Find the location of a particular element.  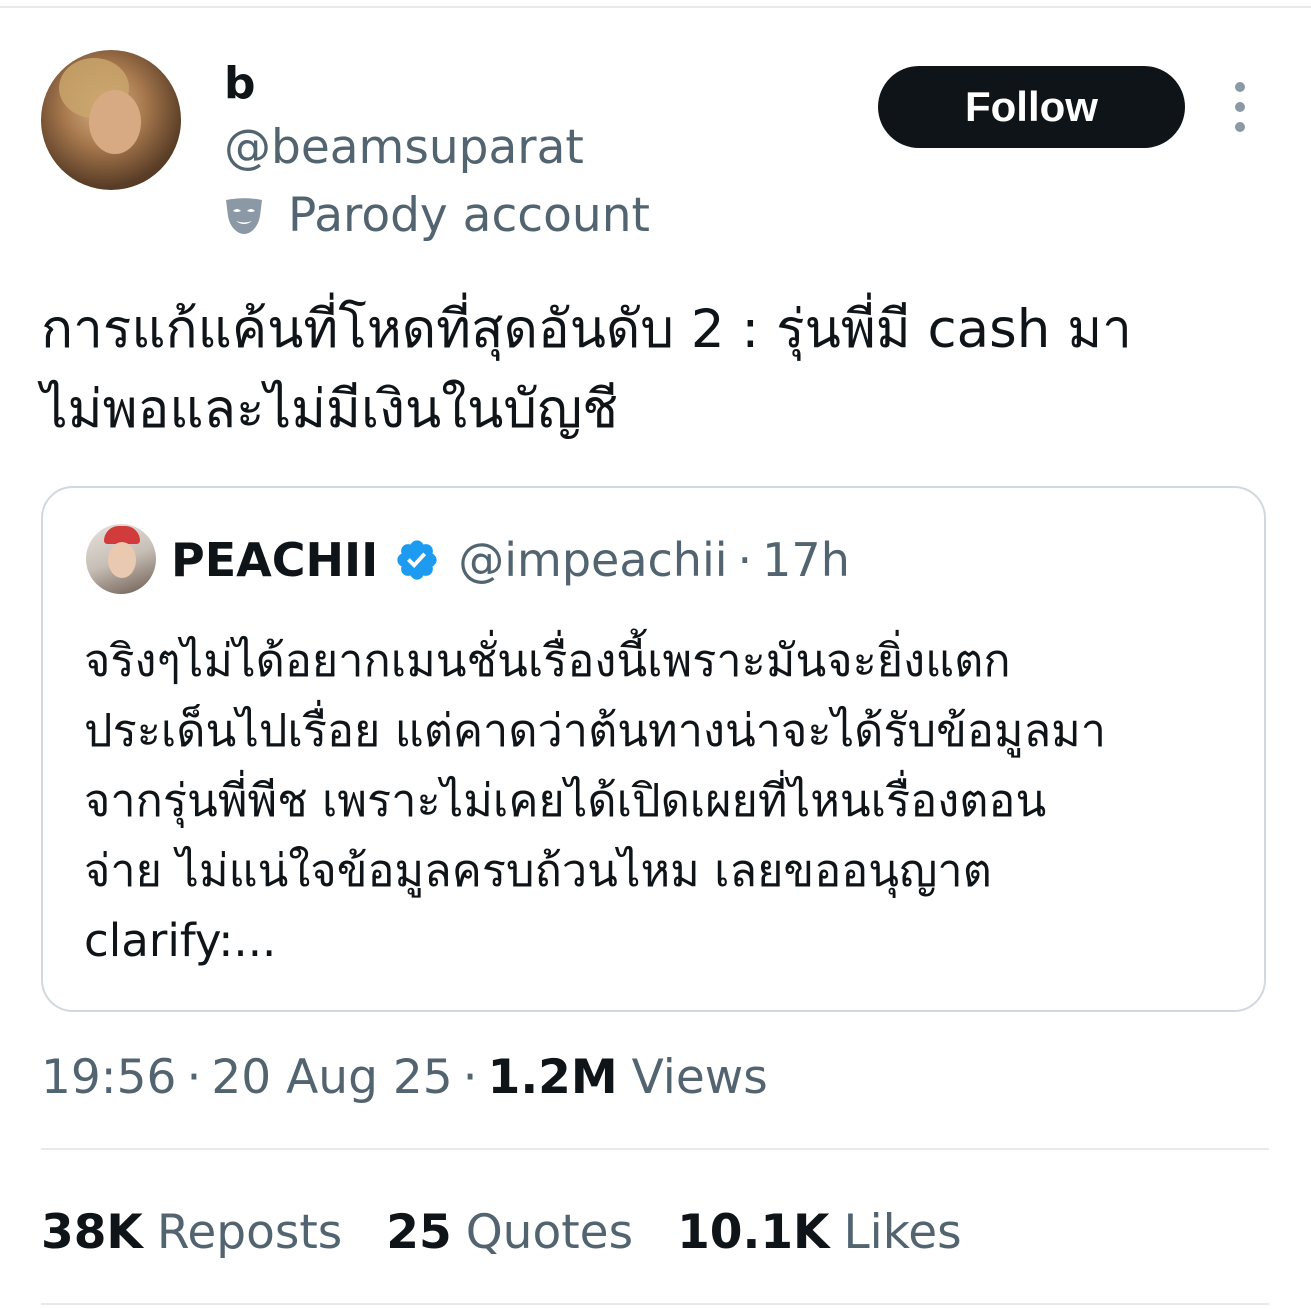

quoted-author-handle: @impeachii is located at coordinates (592, 560).